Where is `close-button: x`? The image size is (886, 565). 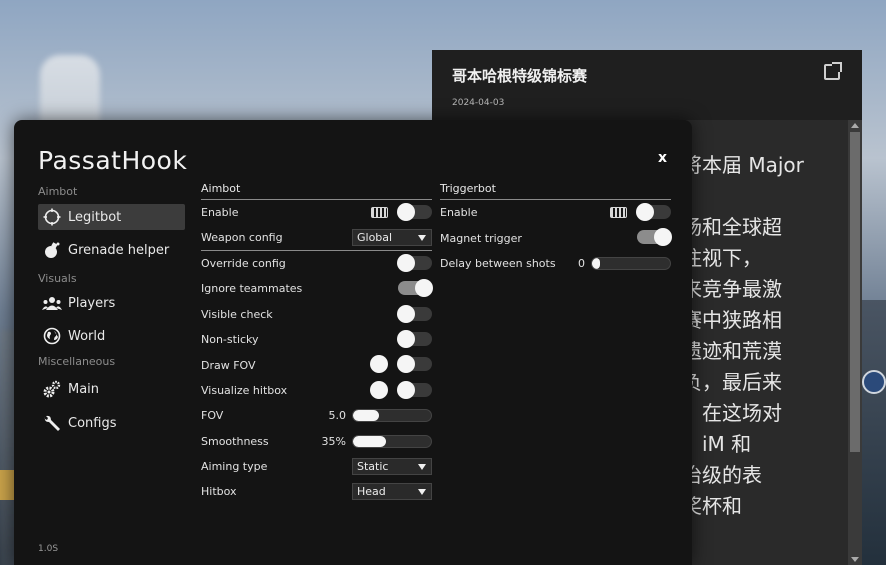 close-button: x is located at coordinates (662, 158).